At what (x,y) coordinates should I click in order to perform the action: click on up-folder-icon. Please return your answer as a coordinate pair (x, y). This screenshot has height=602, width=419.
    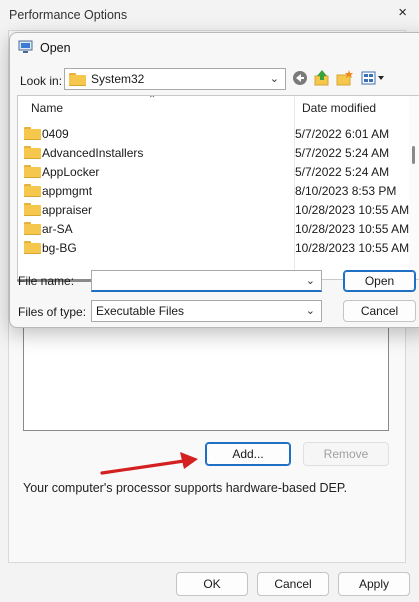
    Looking at the image, I should click on (322, 78).